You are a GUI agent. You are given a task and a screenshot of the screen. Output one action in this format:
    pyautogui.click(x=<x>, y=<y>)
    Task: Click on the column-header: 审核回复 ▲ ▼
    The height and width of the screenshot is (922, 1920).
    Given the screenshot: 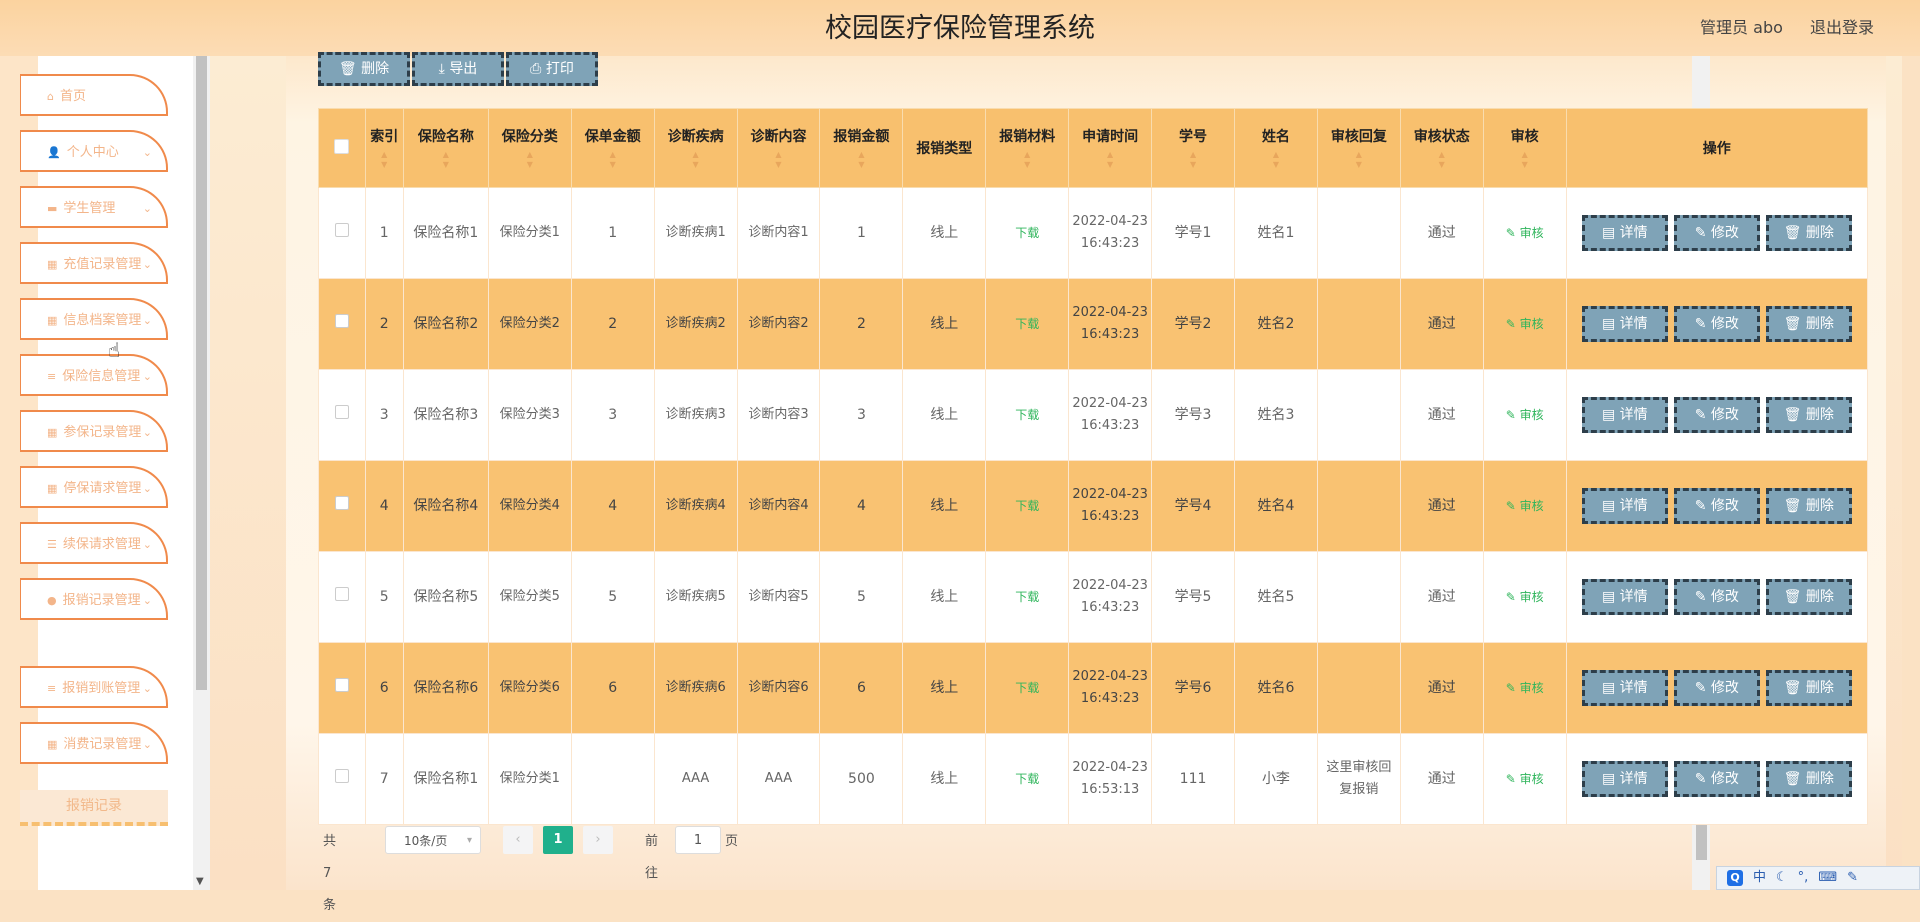 What is the action you would take?
    pyautogui.click(x=1358, y=148)
    